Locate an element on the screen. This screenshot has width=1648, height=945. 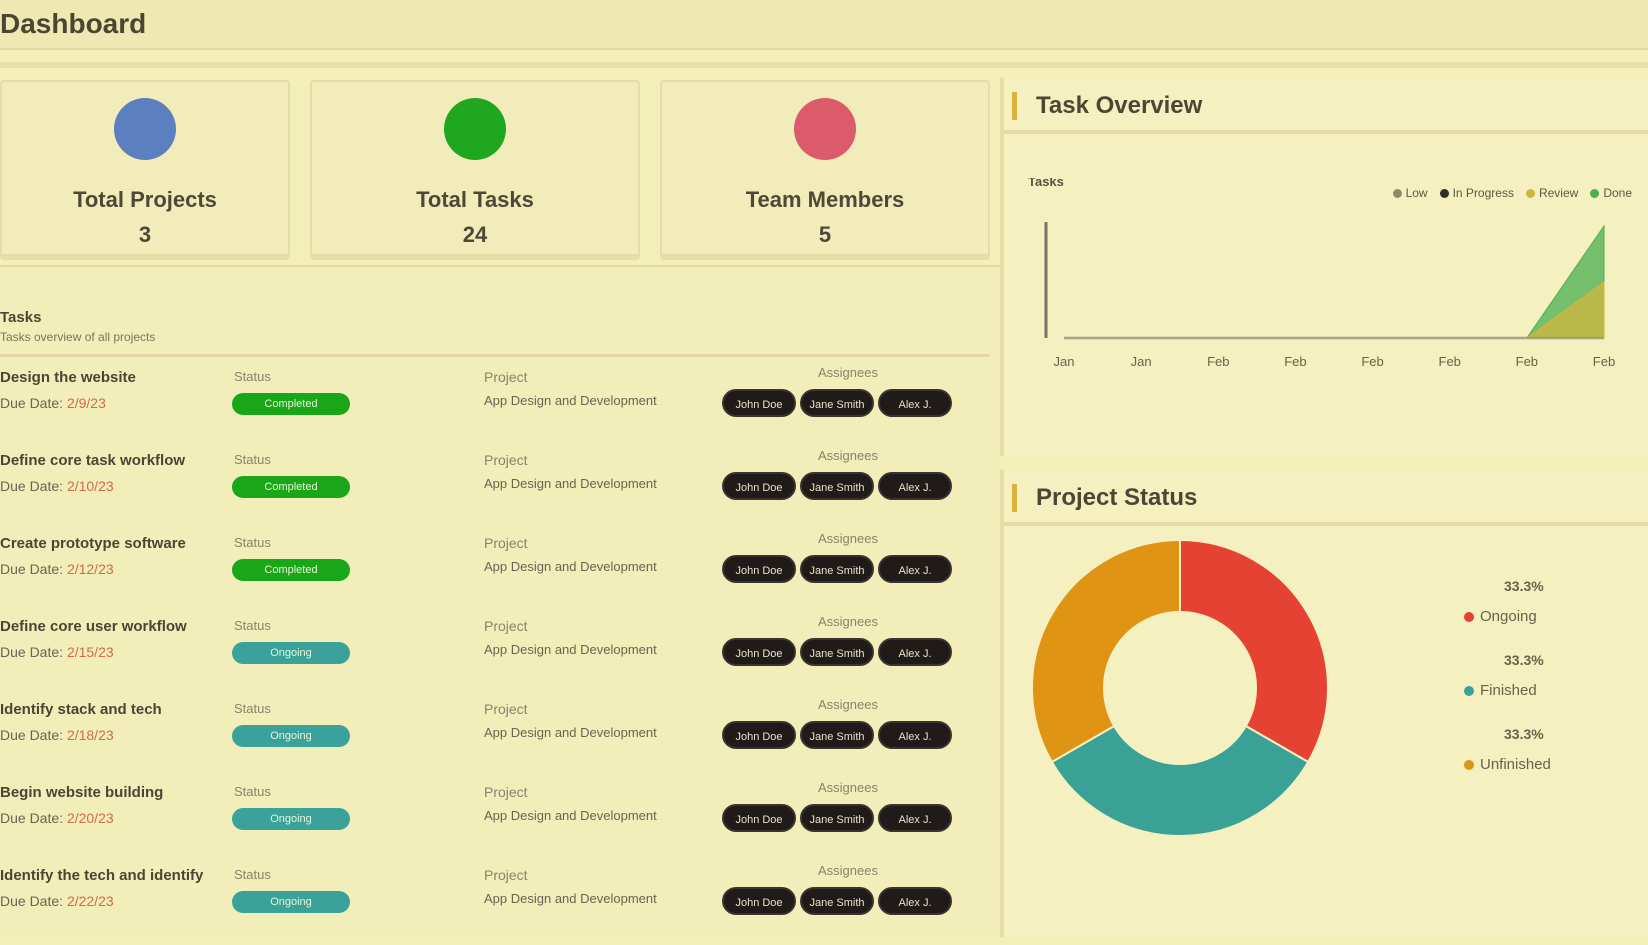
task-name: Identify the tech and identify is located at coordinates (101, 875).